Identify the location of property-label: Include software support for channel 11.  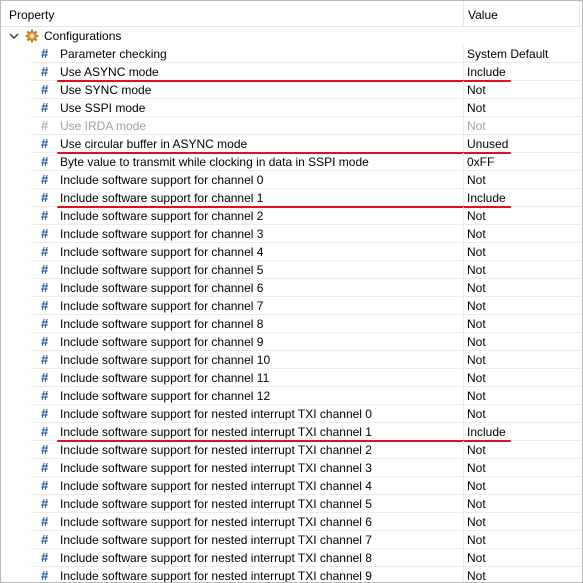
(165, 378).